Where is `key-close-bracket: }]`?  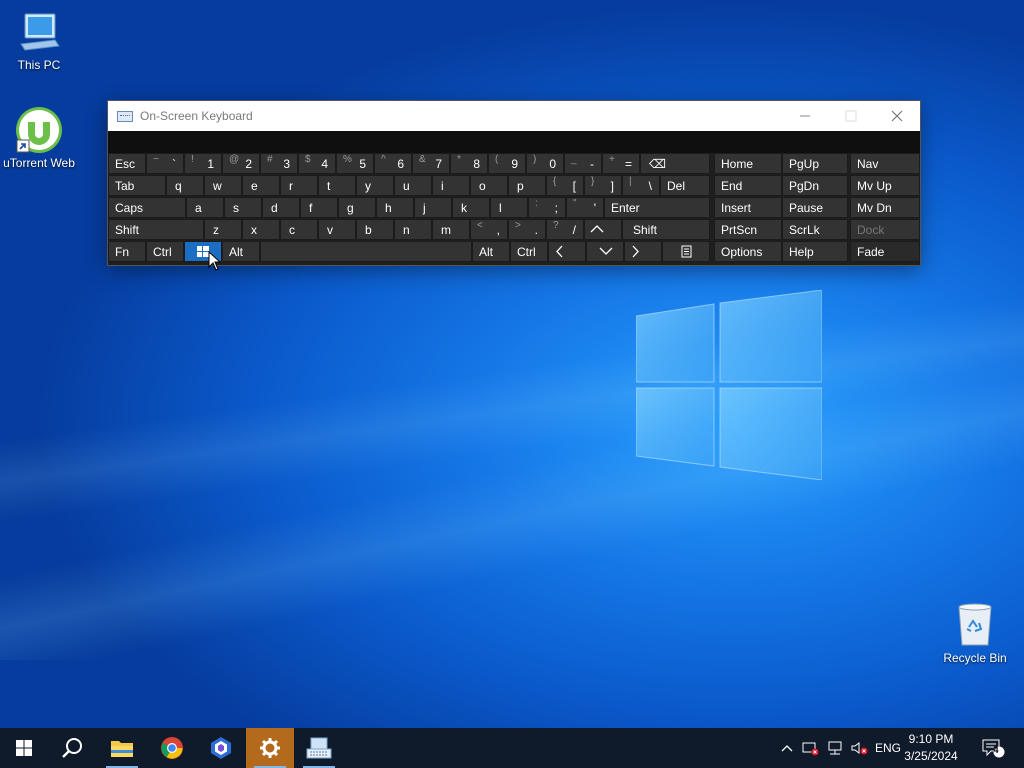
key-close-bracket: }] is located at coordinates (603, 185).